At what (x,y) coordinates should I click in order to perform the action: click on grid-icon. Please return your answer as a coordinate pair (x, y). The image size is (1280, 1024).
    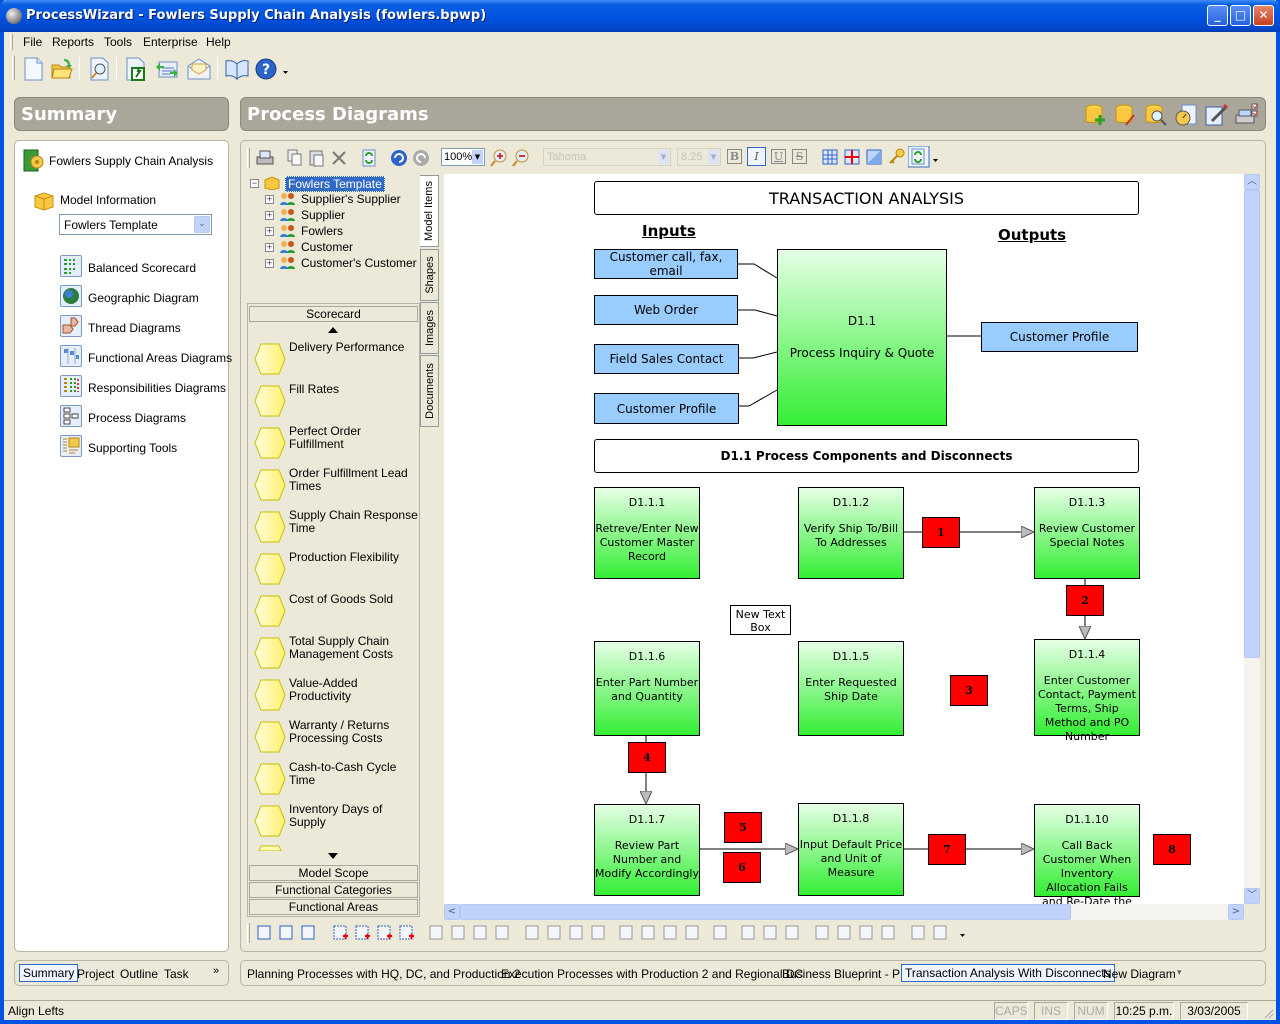
    Looking at the image, I should click on (830, 157).